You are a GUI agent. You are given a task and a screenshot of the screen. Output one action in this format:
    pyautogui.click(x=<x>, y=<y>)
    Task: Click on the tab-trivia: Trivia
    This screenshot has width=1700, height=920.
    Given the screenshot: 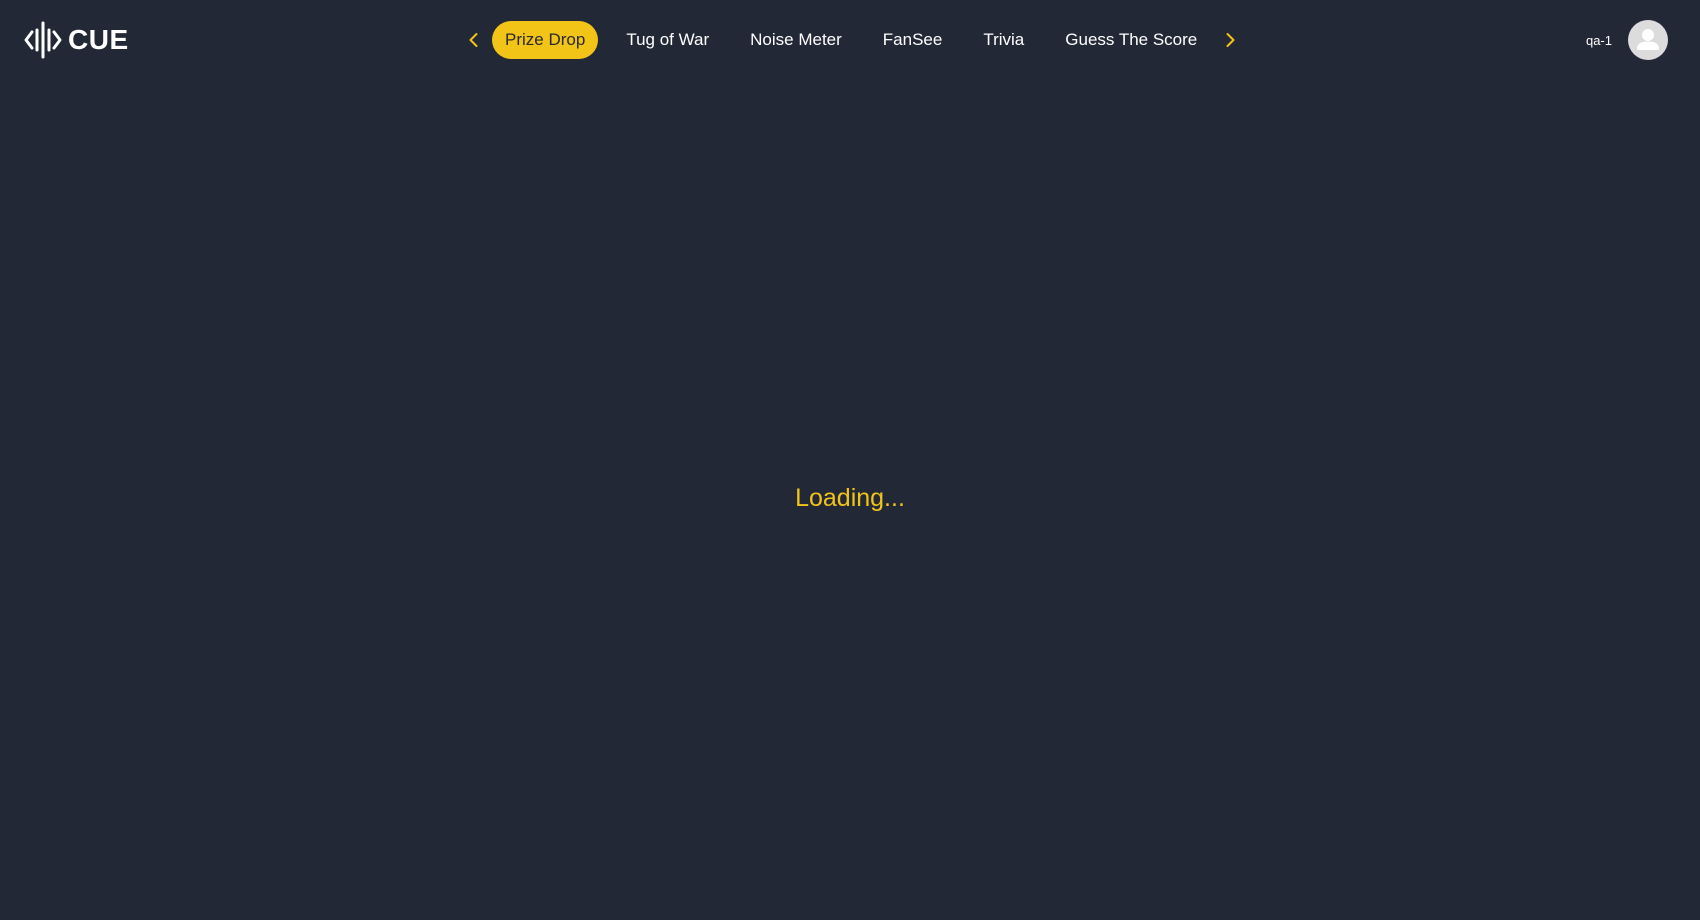 What is the action you would take?
    pyautogui.click(x=1003, y=40)
    